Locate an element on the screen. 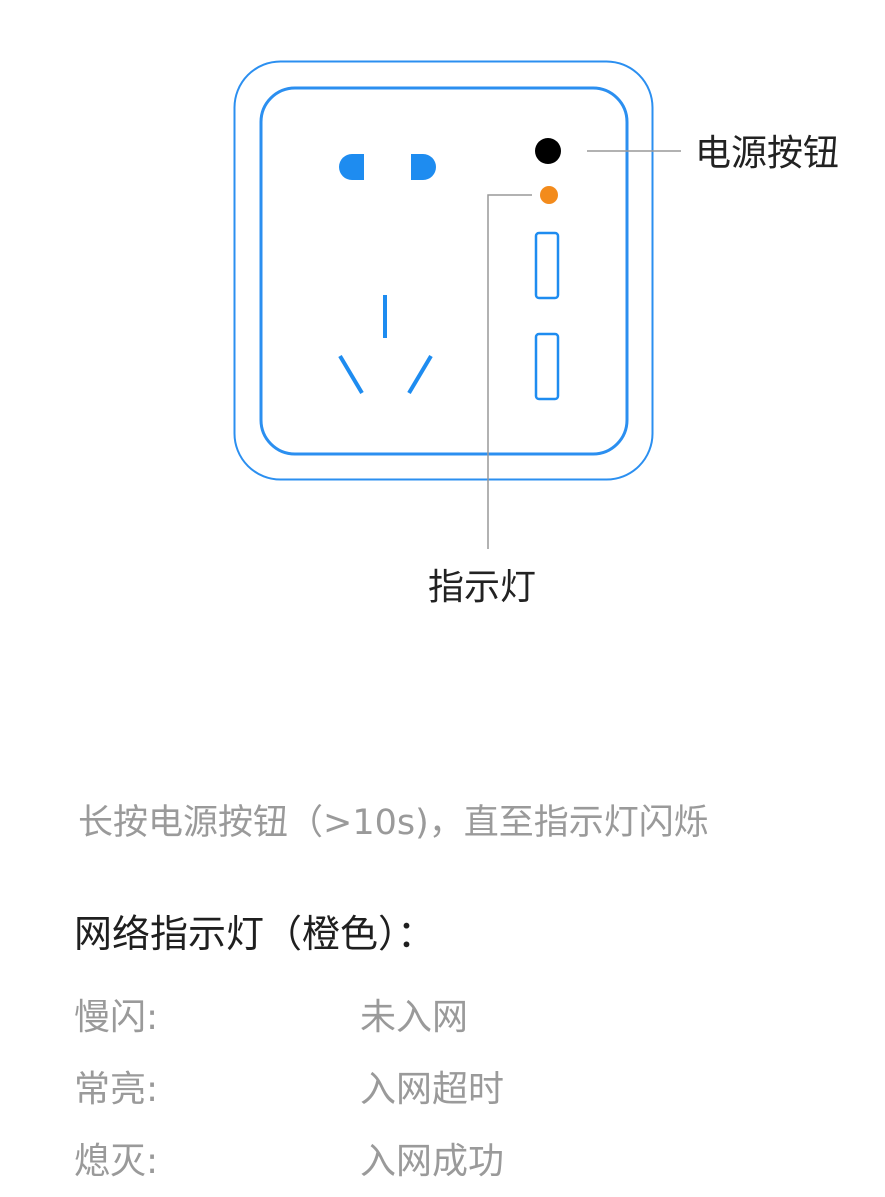  legend-title: 网络指示灯（橙色）： is located at coordinates (255, 934).